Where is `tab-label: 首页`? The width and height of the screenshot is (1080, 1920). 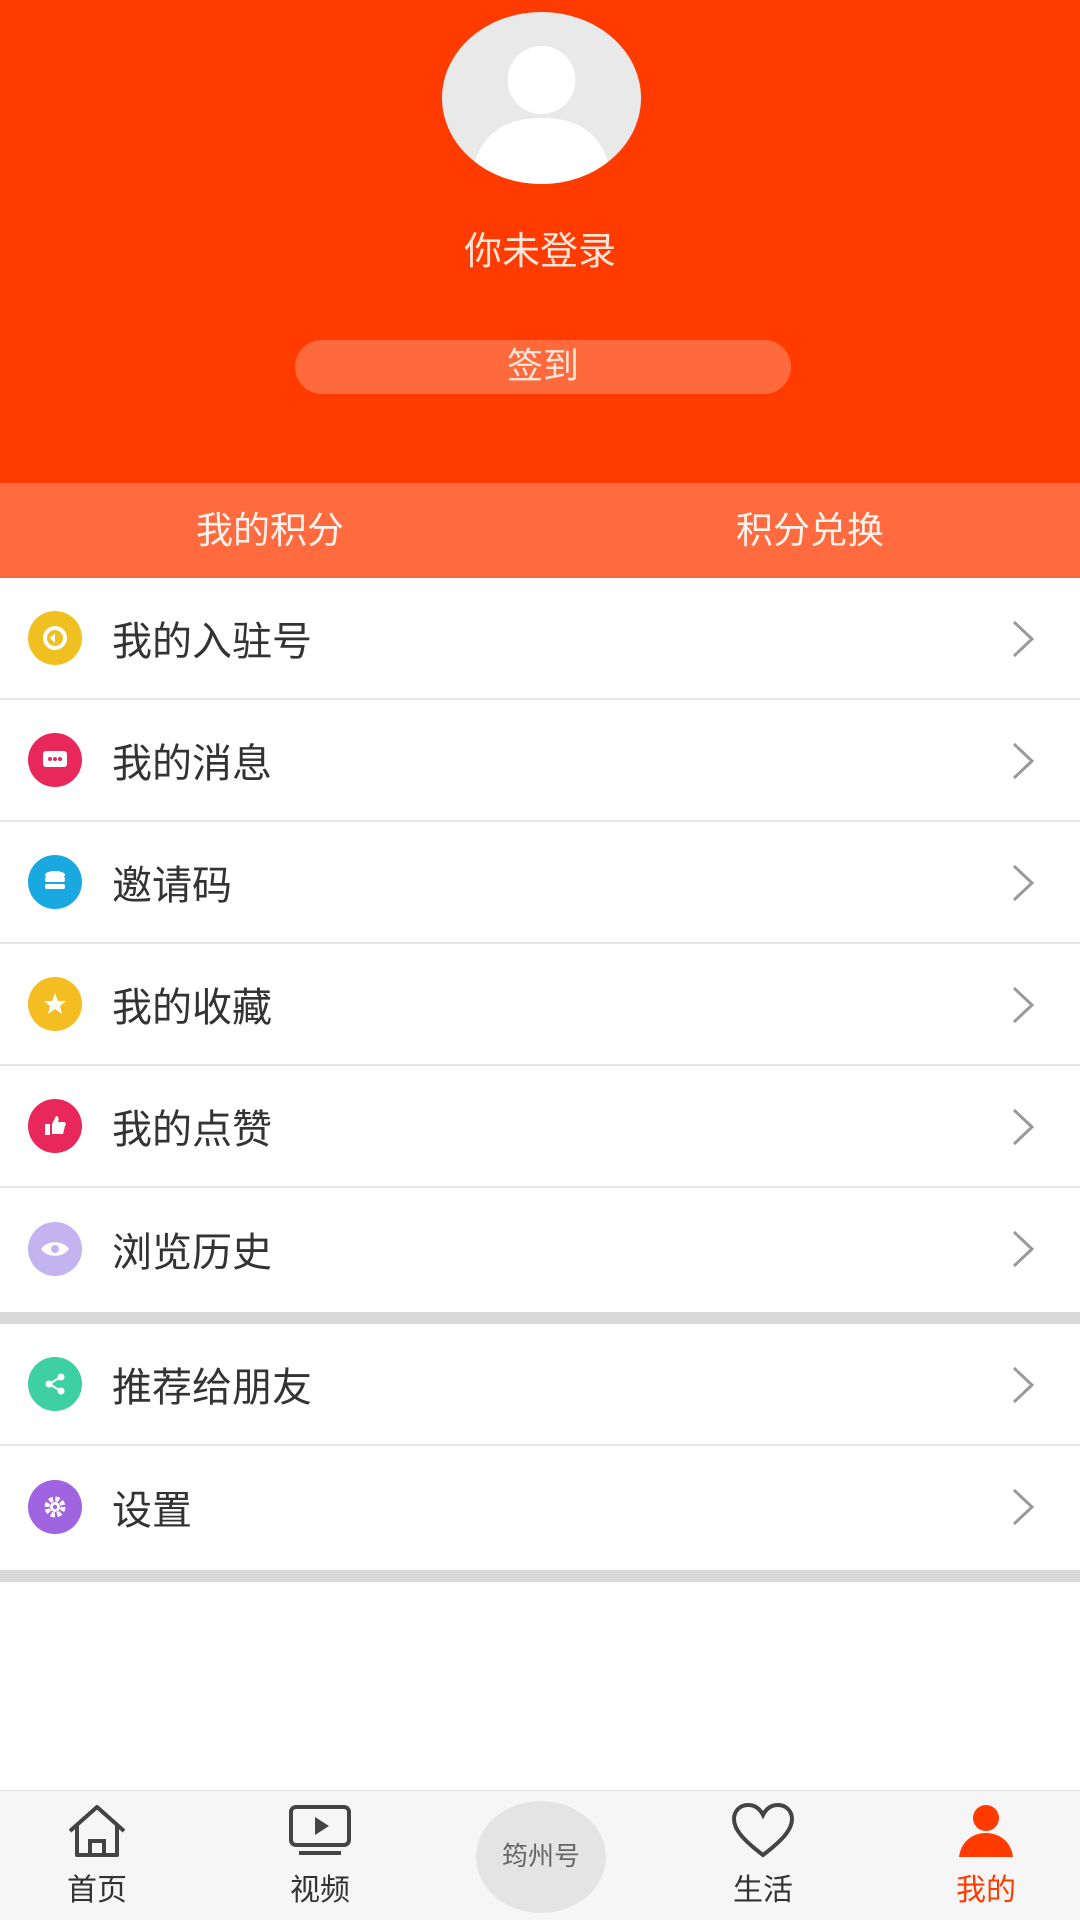
tab-label: 首页 is located at coordinates (97, 1890).